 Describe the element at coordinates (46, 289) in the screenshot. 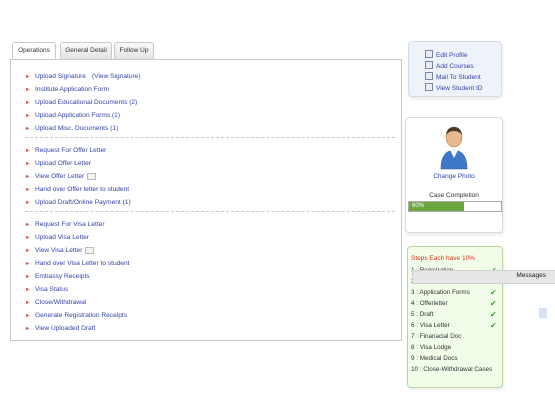

I see `visa-status-link: ► Visa Status` at that location.